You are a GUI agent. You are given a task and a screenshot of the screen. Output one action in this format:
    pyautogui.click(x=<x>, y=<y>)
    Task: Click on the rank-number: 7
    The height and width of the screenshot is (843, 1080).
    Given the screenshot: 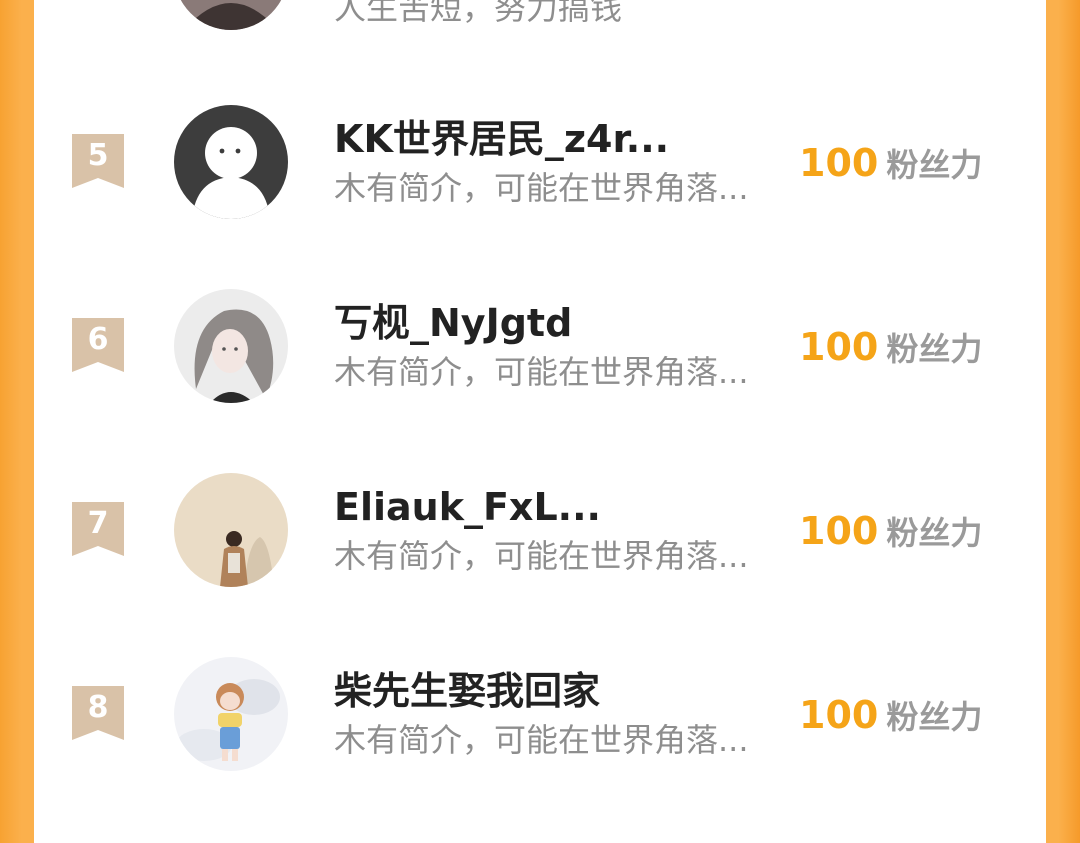 What is the action you would take?
    pyautogui.click(x=98, y=523)
    